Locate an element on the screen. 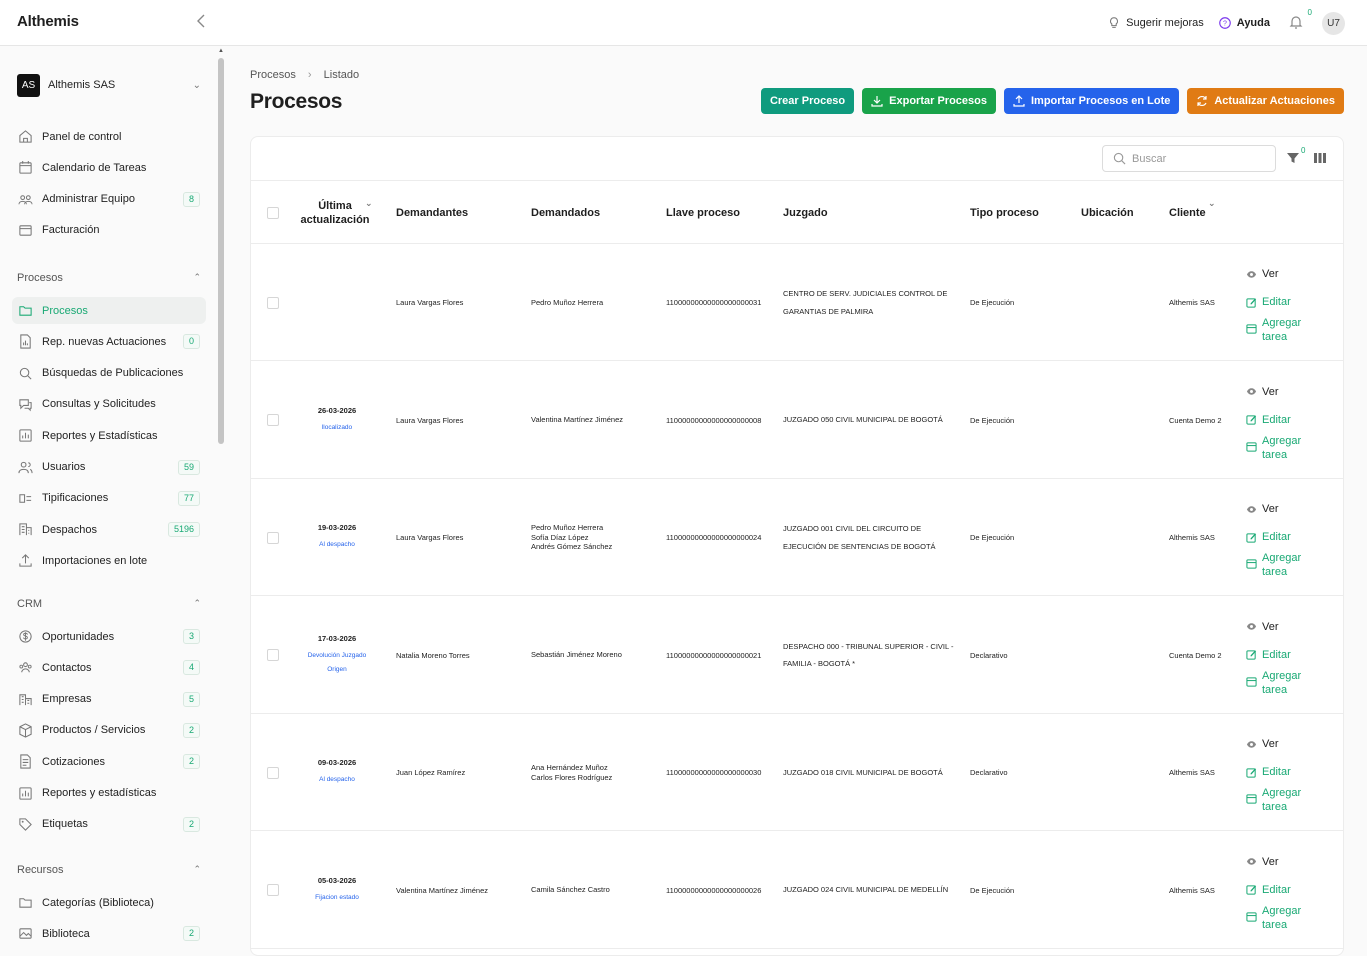 The width and height of the screenshot is (1367, 956). column-court: Juzgado is located at coordinates (805, 212).